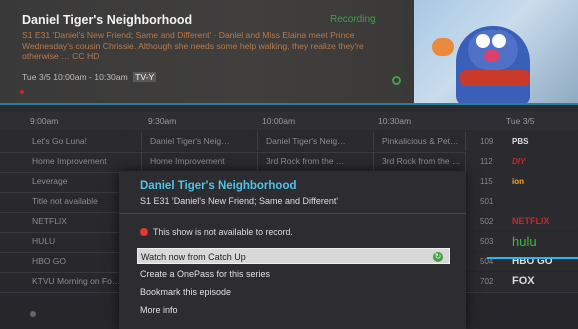  What do you see at coordinates (159, 310) in the screenshot?
I see `option-label: More info` at bounding box center [159, 310].